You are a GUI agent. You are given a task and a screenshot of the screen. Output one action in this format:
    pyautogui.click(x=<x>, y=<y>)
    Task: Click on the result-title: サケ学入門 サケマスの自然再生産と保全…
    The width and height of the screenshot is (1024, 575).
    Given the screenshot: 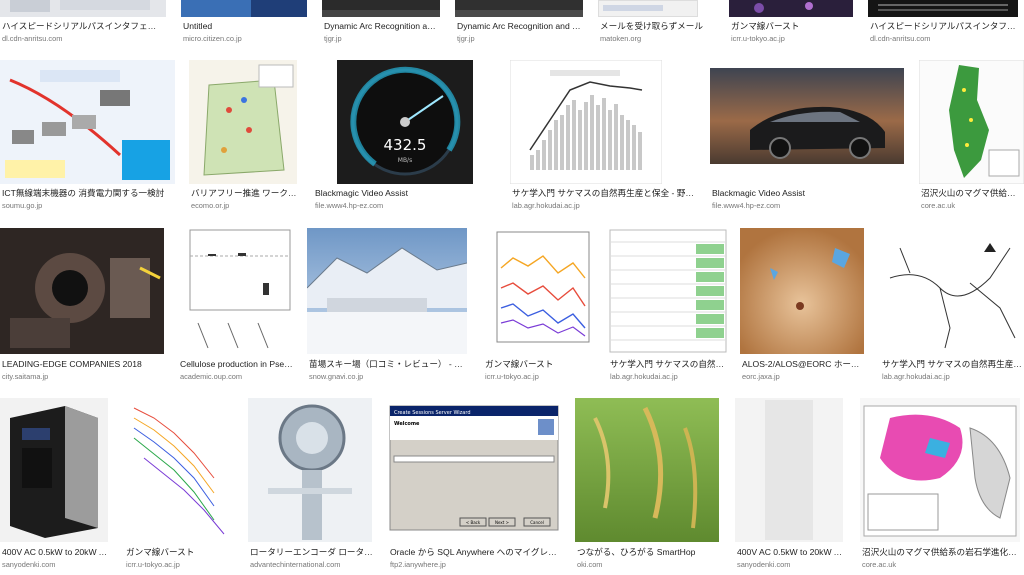 What is the action you would take?
    pyautogui.click(x=952, y=364)
    